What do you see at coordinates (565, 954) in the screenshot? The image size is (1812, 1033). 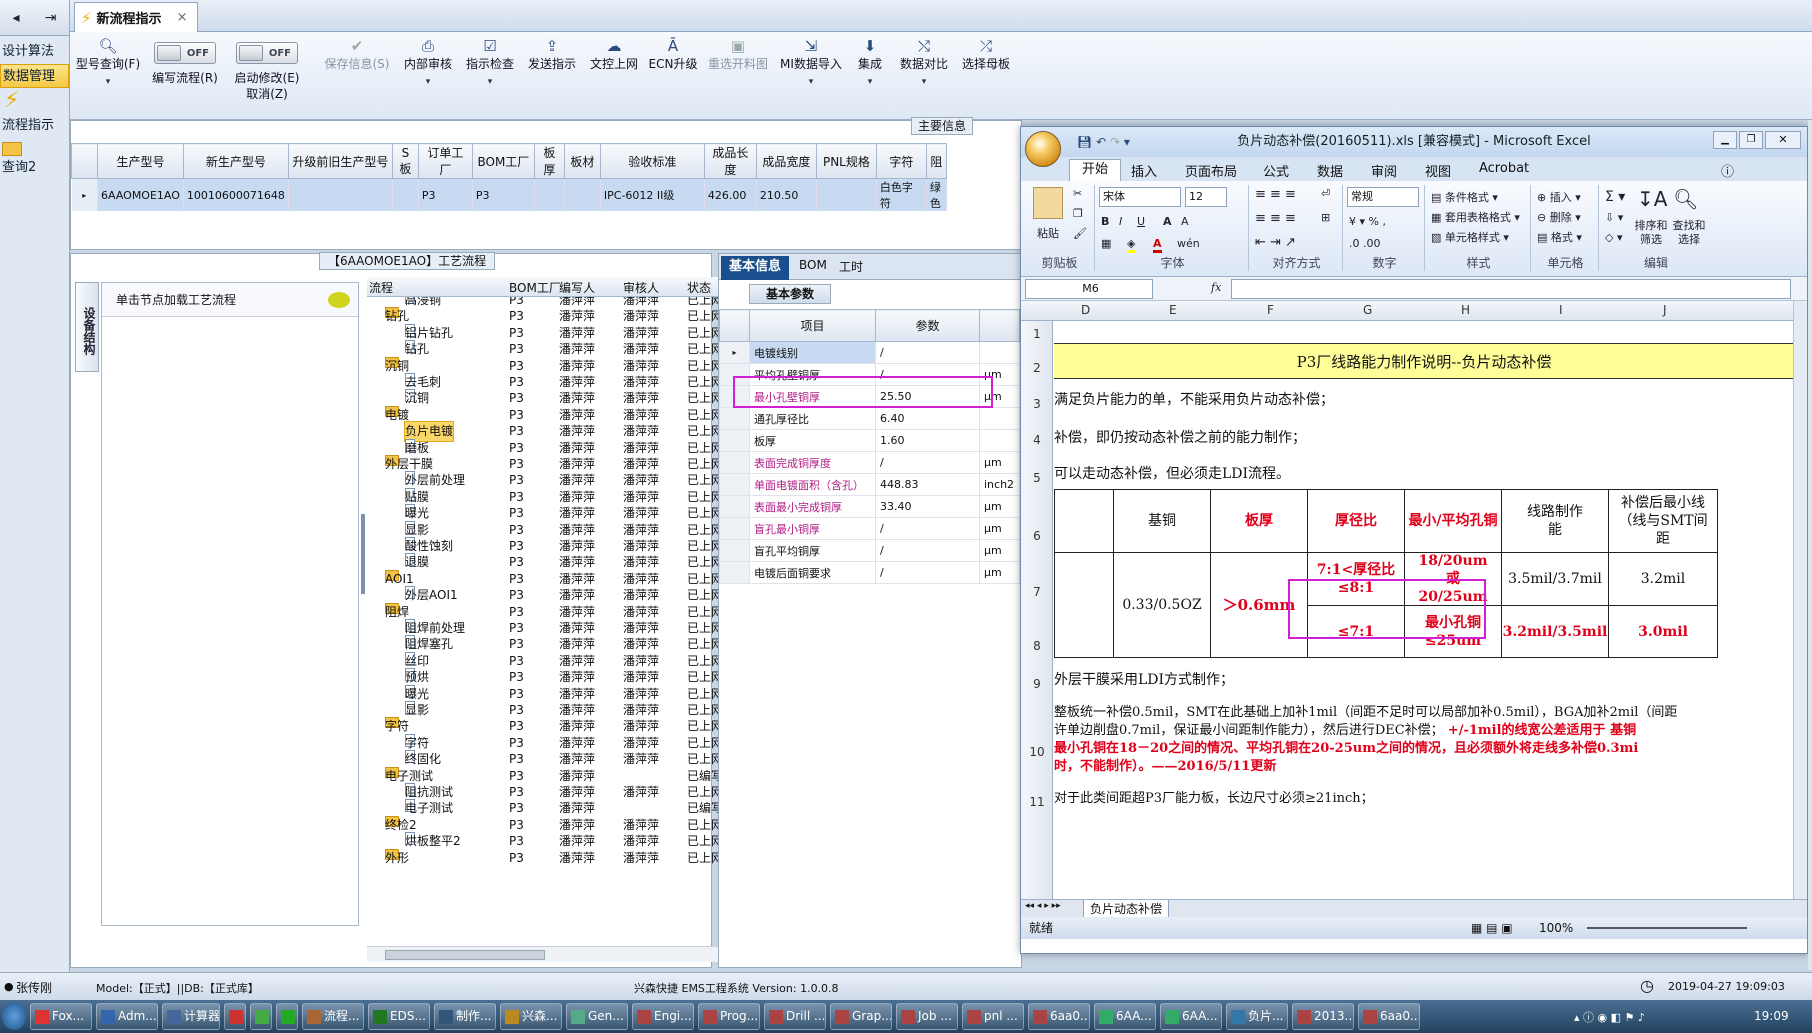 I see `tree-hscrollbar` at bounding box center [565, 954].